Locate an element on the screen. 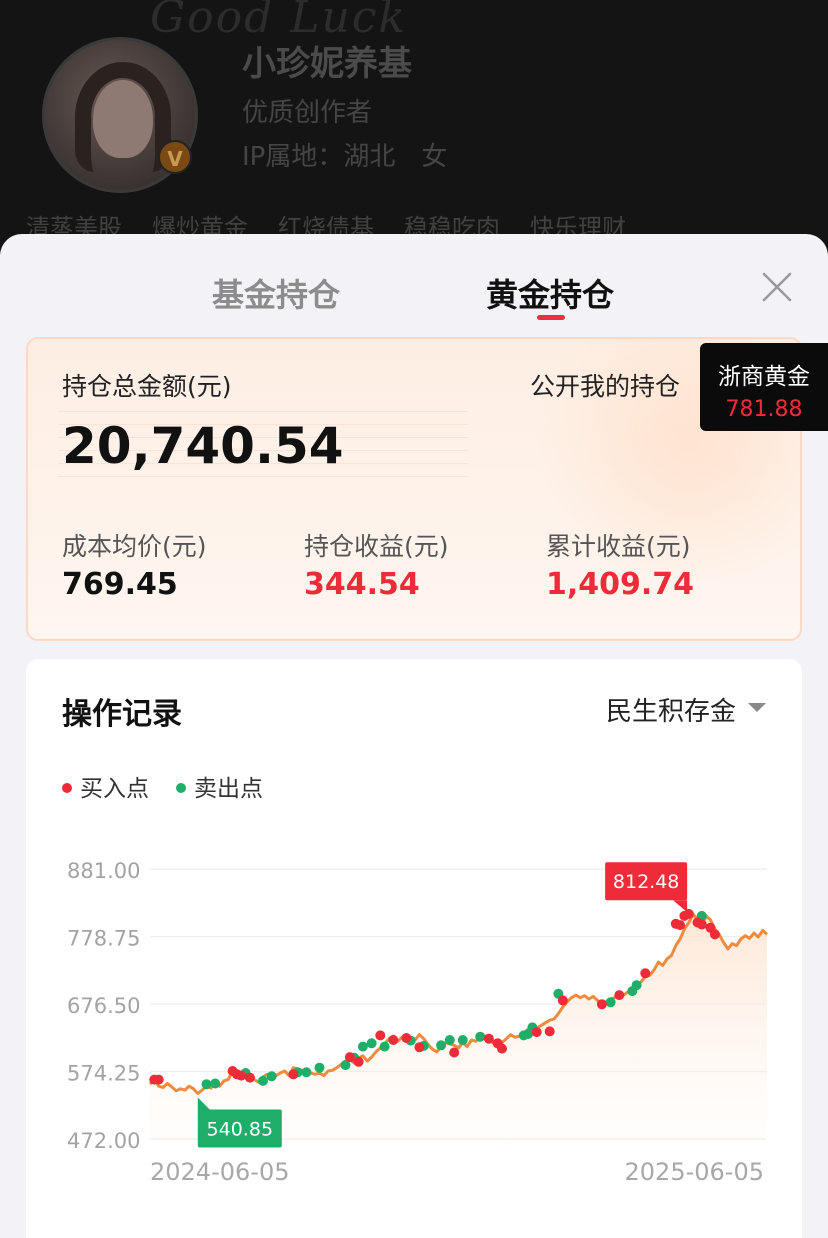  low-price-label: 540.85 is located at coordinates (240, 1130).